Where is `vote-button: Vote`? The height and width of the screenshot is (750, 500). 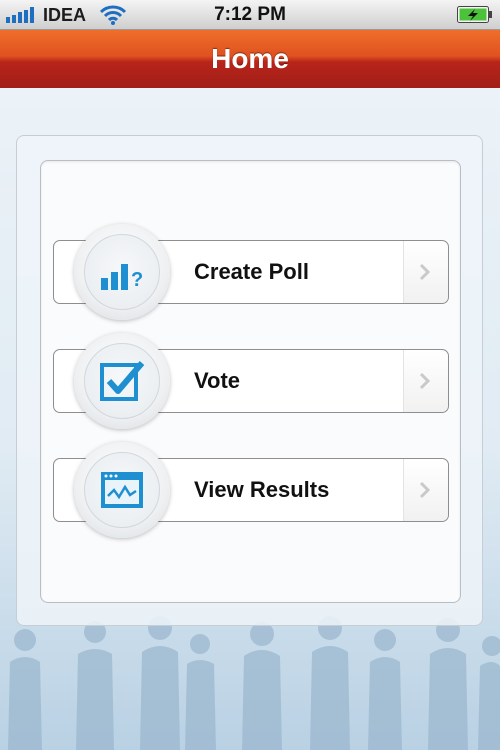
vote-button: Vote is located at coordinates (251, 381).